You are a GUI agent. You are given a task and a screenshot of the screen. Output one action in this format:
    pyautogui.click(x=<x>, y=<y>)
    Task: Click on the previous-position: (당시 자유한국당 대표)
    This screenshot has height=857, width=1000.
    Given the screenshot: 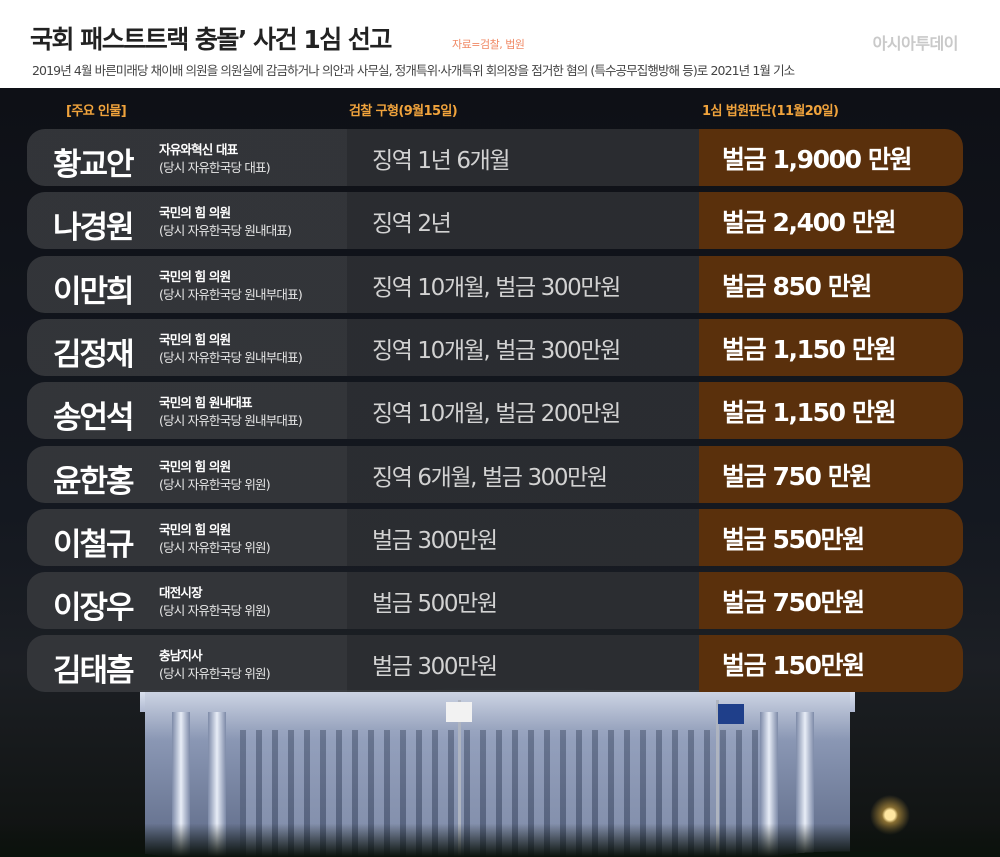 What is the action you would take?
    pyautogui.click(x=215, y=167)
    